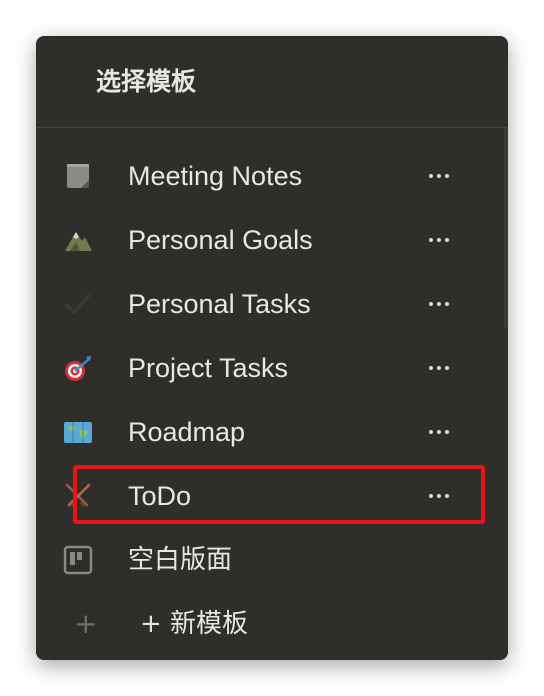 The width and height of the screenshot is (544, 696). What do you see at coordinates (86, 623) in the screenshot?
I see `plus-icon: +` at bounding box center [86, 623].